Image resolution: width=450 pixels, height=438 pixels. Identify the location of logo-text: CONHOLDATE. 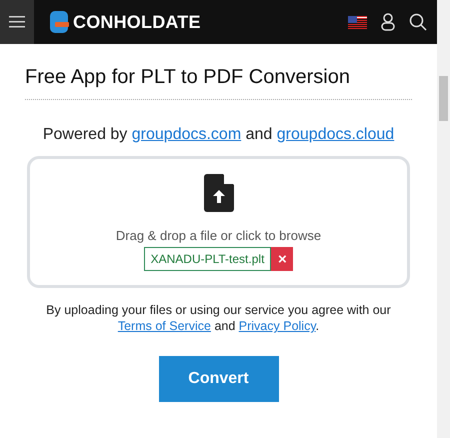
(137, 22).